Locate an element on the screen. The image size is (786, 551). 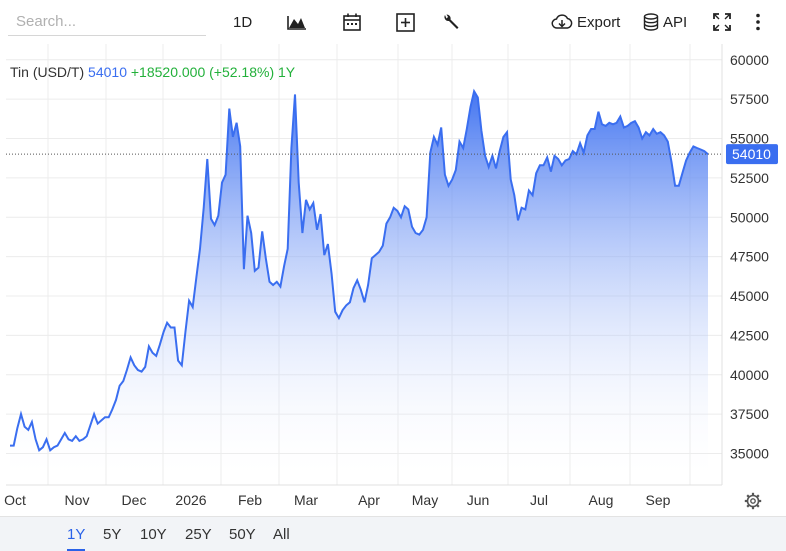
calendar-icon is located at coordinates (352, 22).